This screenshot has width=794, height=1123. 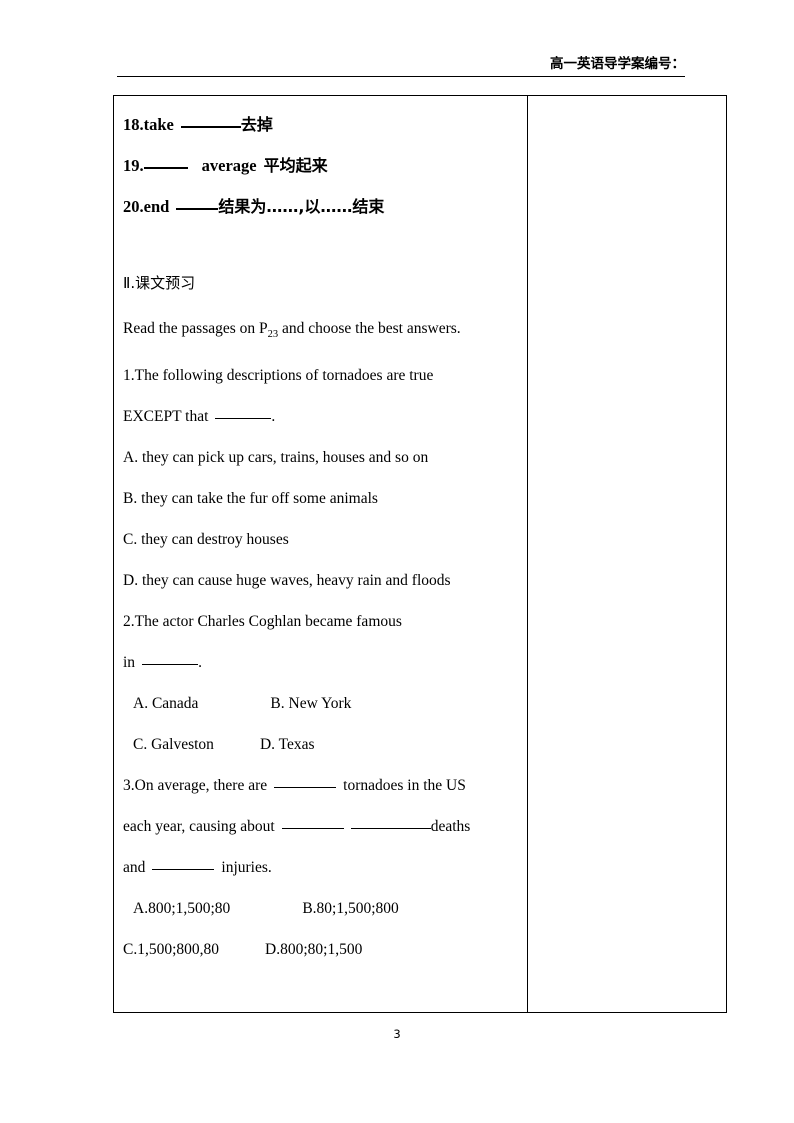 I want to click on vocab-meaning-18: 去掉, so click(x=256, y=124).